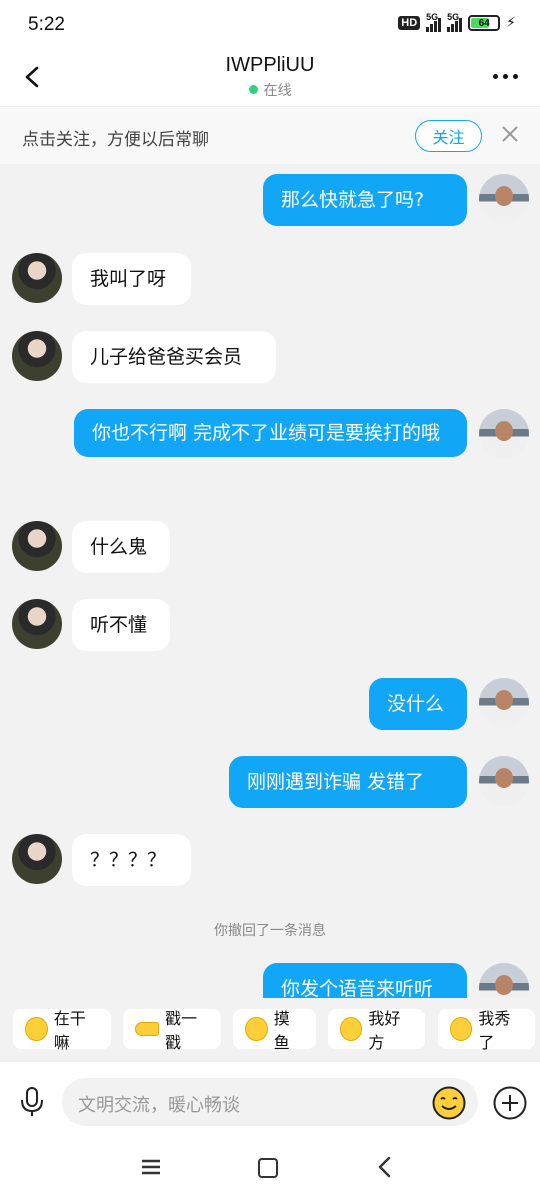  I want to click on follow-banner: 点击关注，方便以后常聊 关注, so click(270, 135).